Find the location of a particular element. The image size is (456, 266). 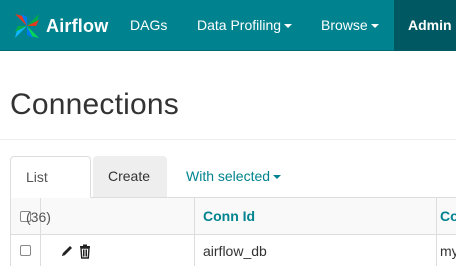

airflow-pinwheel-logo-icon is located at coordinates (27, 26).